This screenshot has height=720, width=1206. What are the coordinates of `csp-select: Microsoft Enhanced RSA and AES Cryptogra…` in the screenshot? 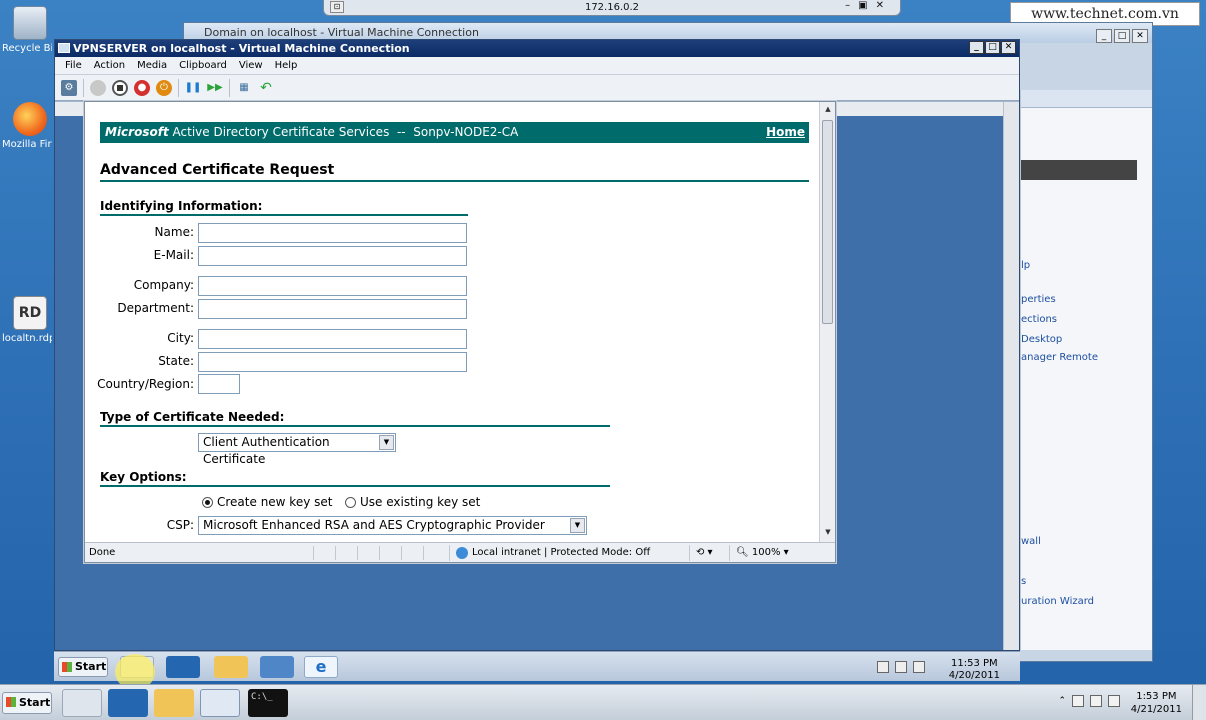 It's located at (392, 525).